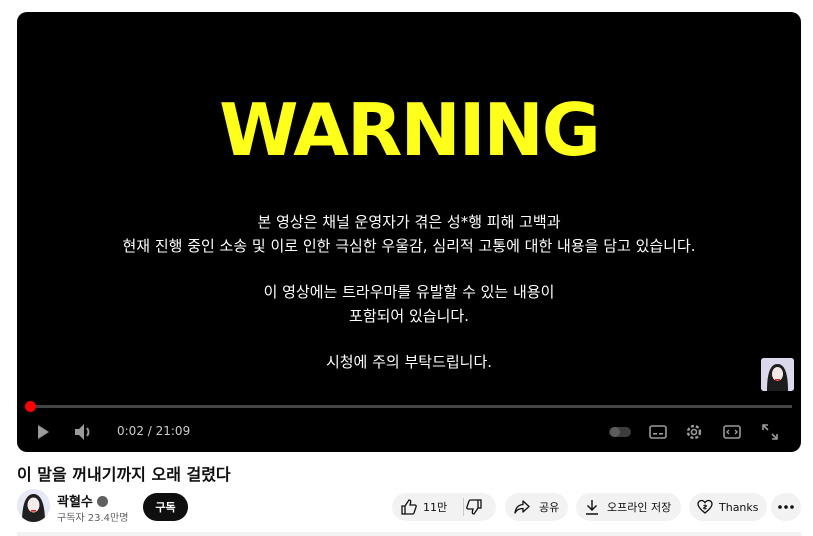 This screenshot has height=536, width=813. I want to click on more-actions-button, so click(786, 507).